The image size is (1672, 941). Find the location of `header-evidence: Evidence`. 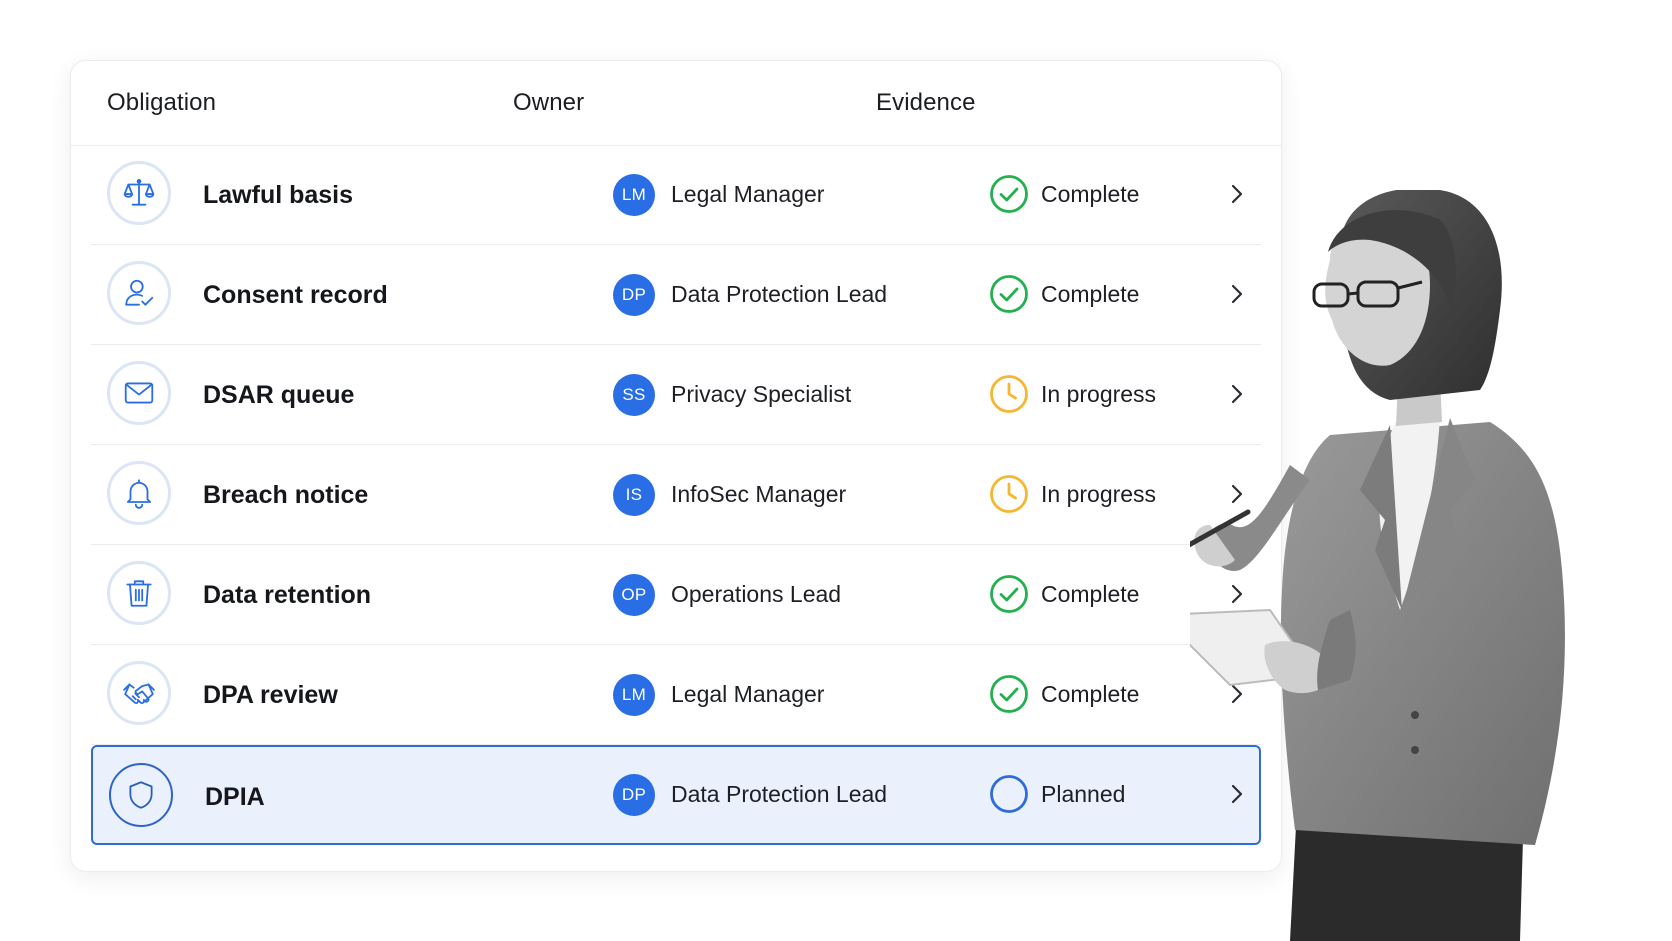

header-evidence: Evidence is located at coordinates (926, 102).